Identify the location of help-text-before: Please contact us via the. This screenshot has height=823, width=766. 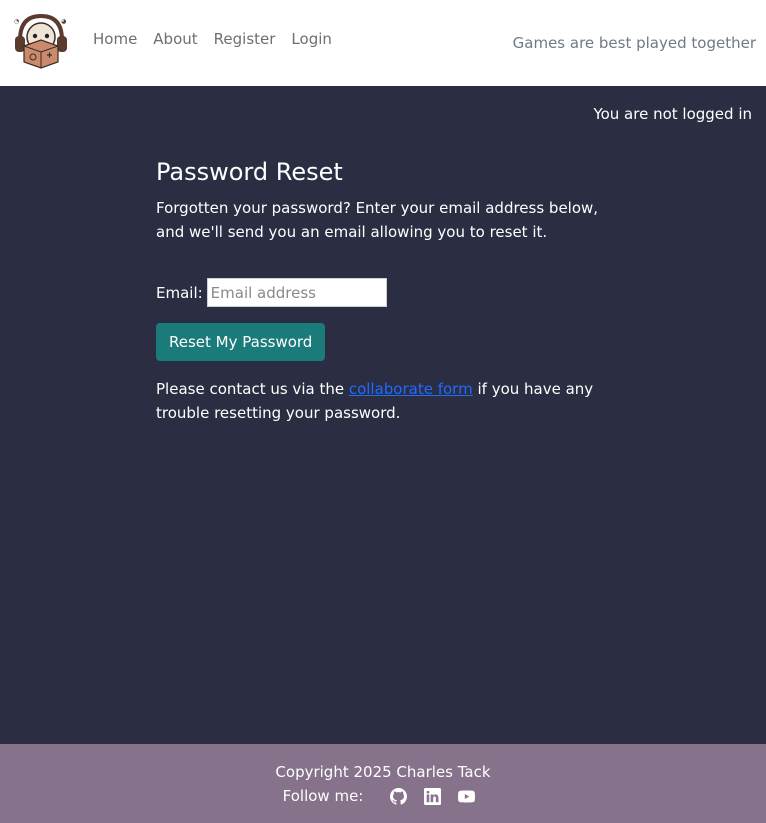
(252, 389).